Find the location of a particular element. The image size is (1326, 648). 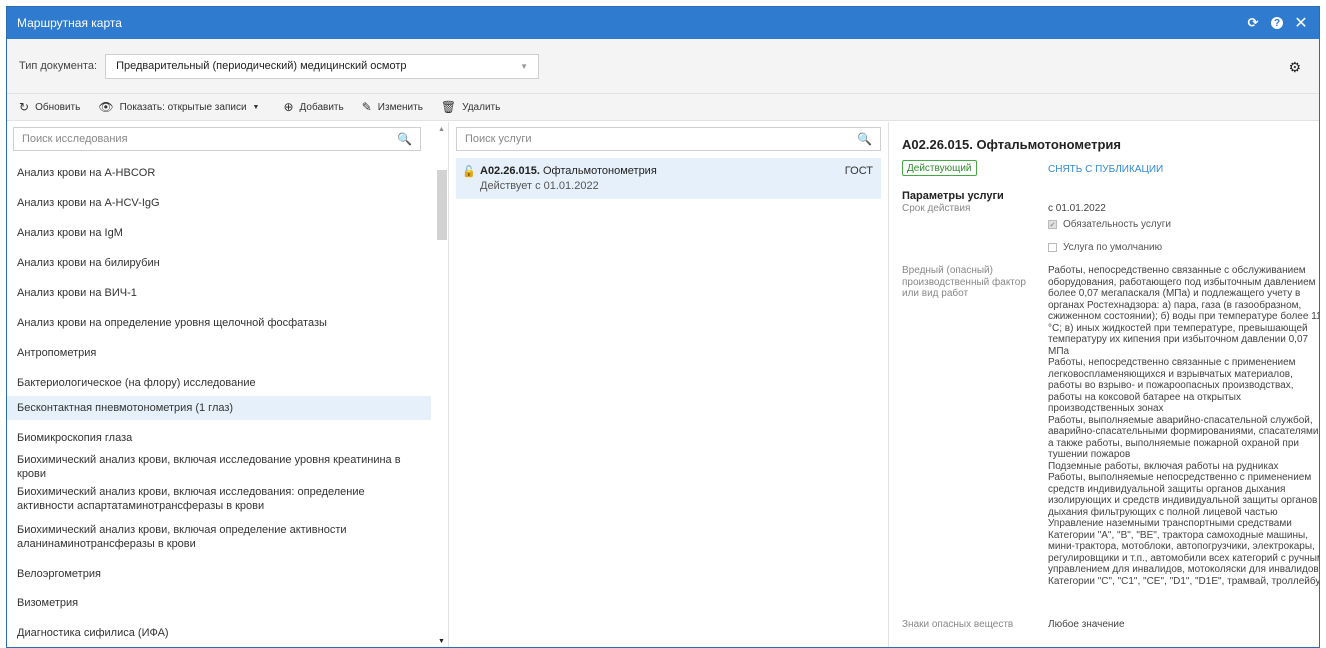

service-since: Действует с 01.01.2022 is located at coordinates (539, 186).